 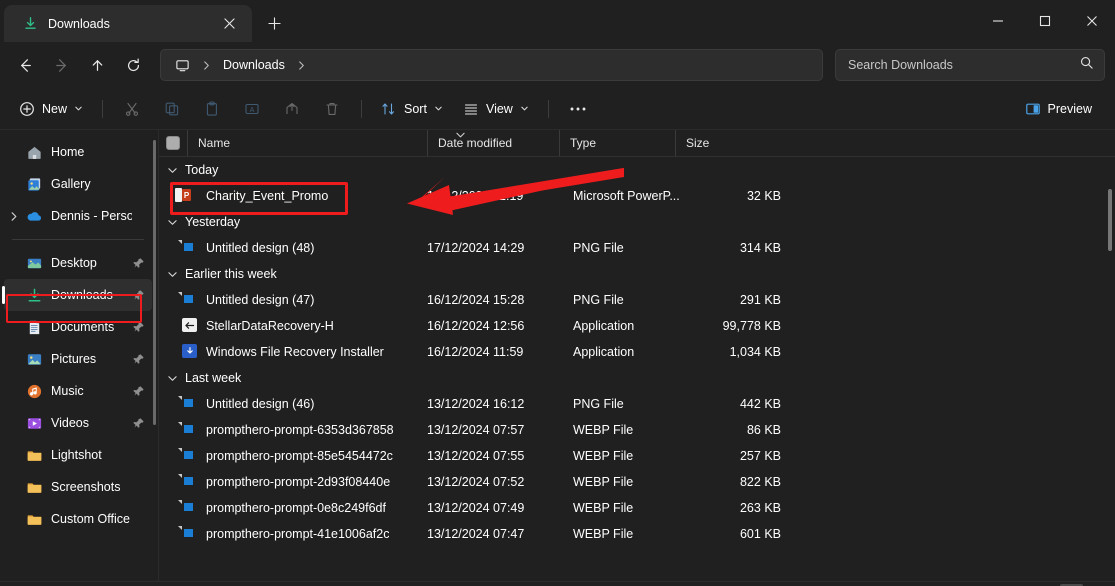 What do you see at coordinates (139, 263) in the screenshot?
I see `pin-icon` at bounding box center [139, 263].